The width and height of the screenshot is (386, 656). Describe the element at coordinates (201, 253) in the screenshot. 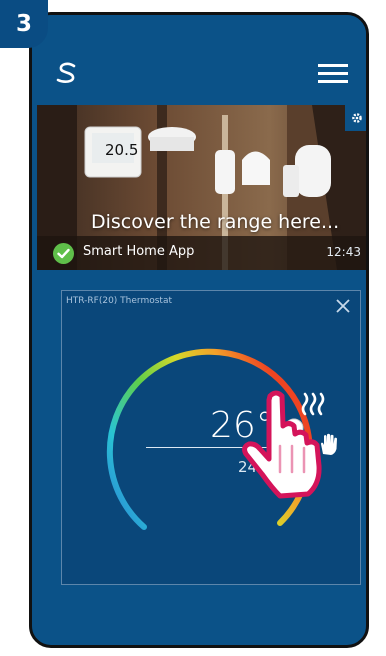

I see `banner-footer: Smart Home App 12:43` at that location.